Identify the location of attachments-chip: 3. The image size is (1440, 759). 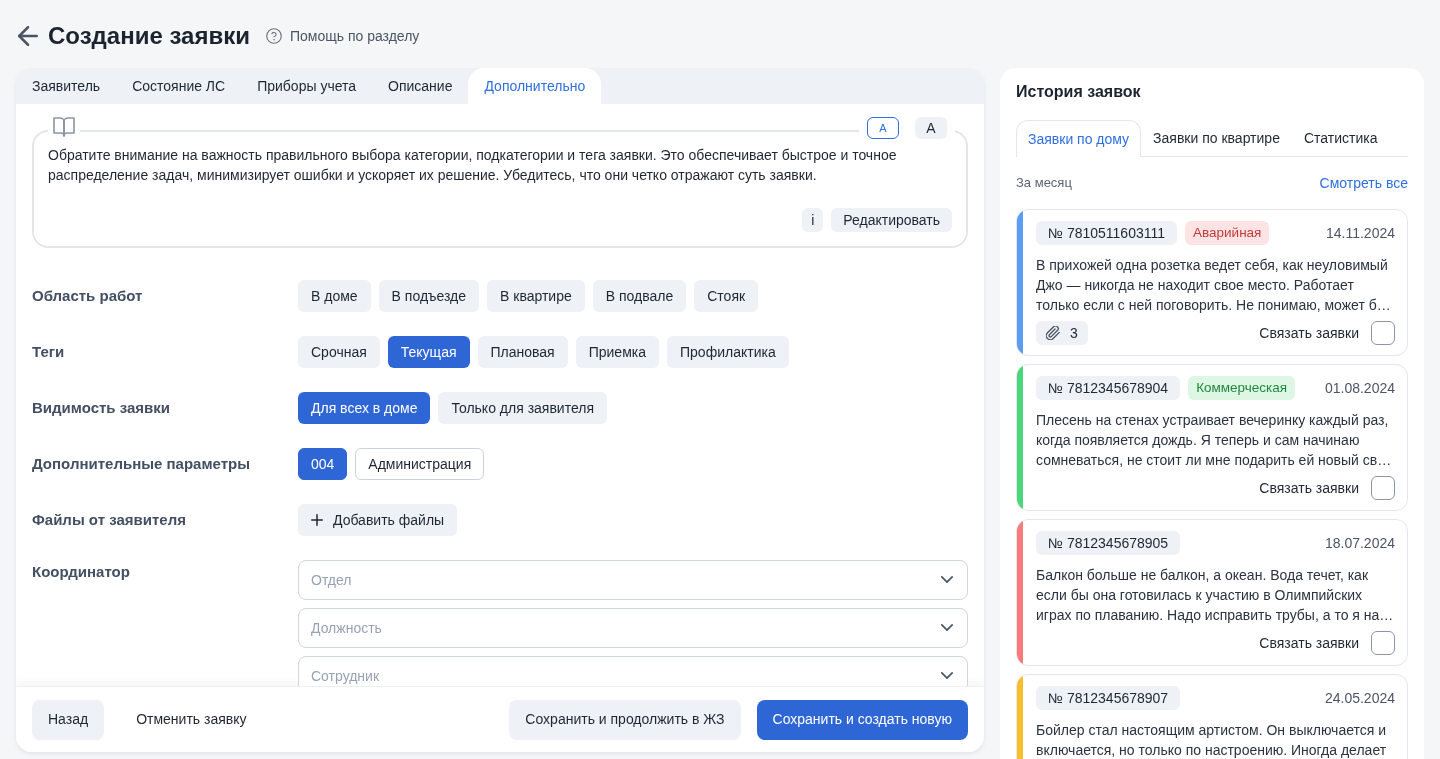
(1062, 333).